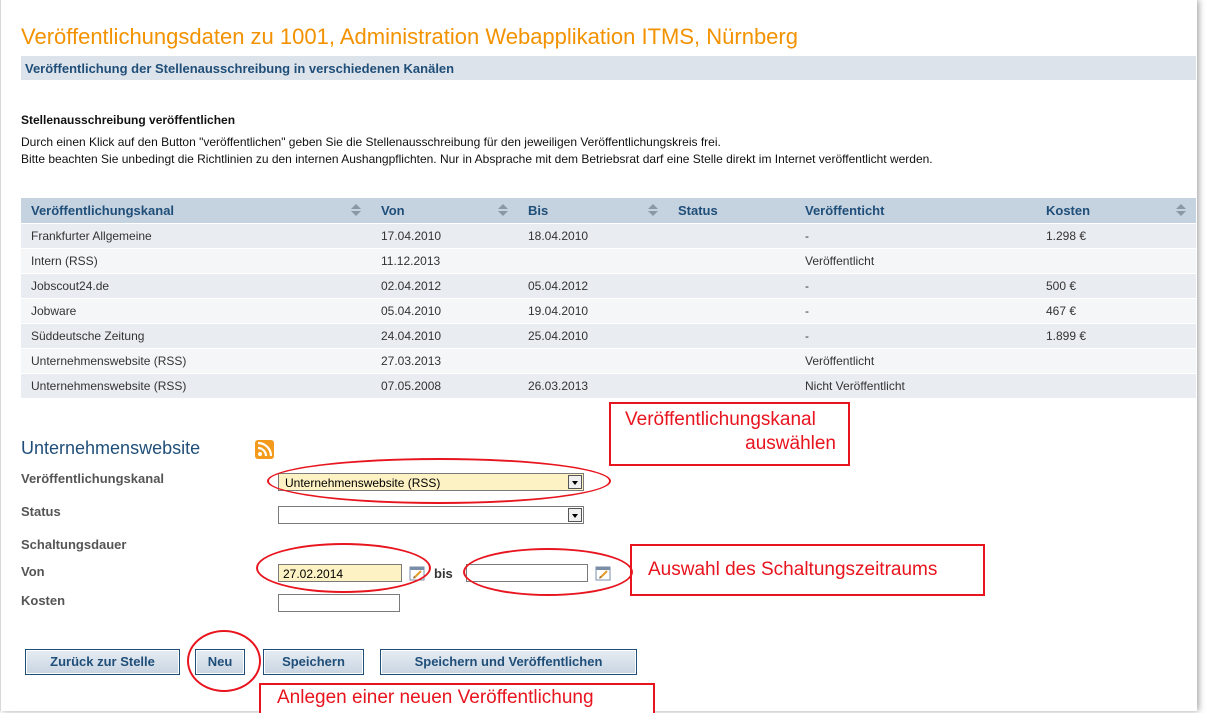  What do you see at coordinates (196, 311) in the screenshot?
I see `cell-kanal: Jobware` at bounding box center [196, 311].